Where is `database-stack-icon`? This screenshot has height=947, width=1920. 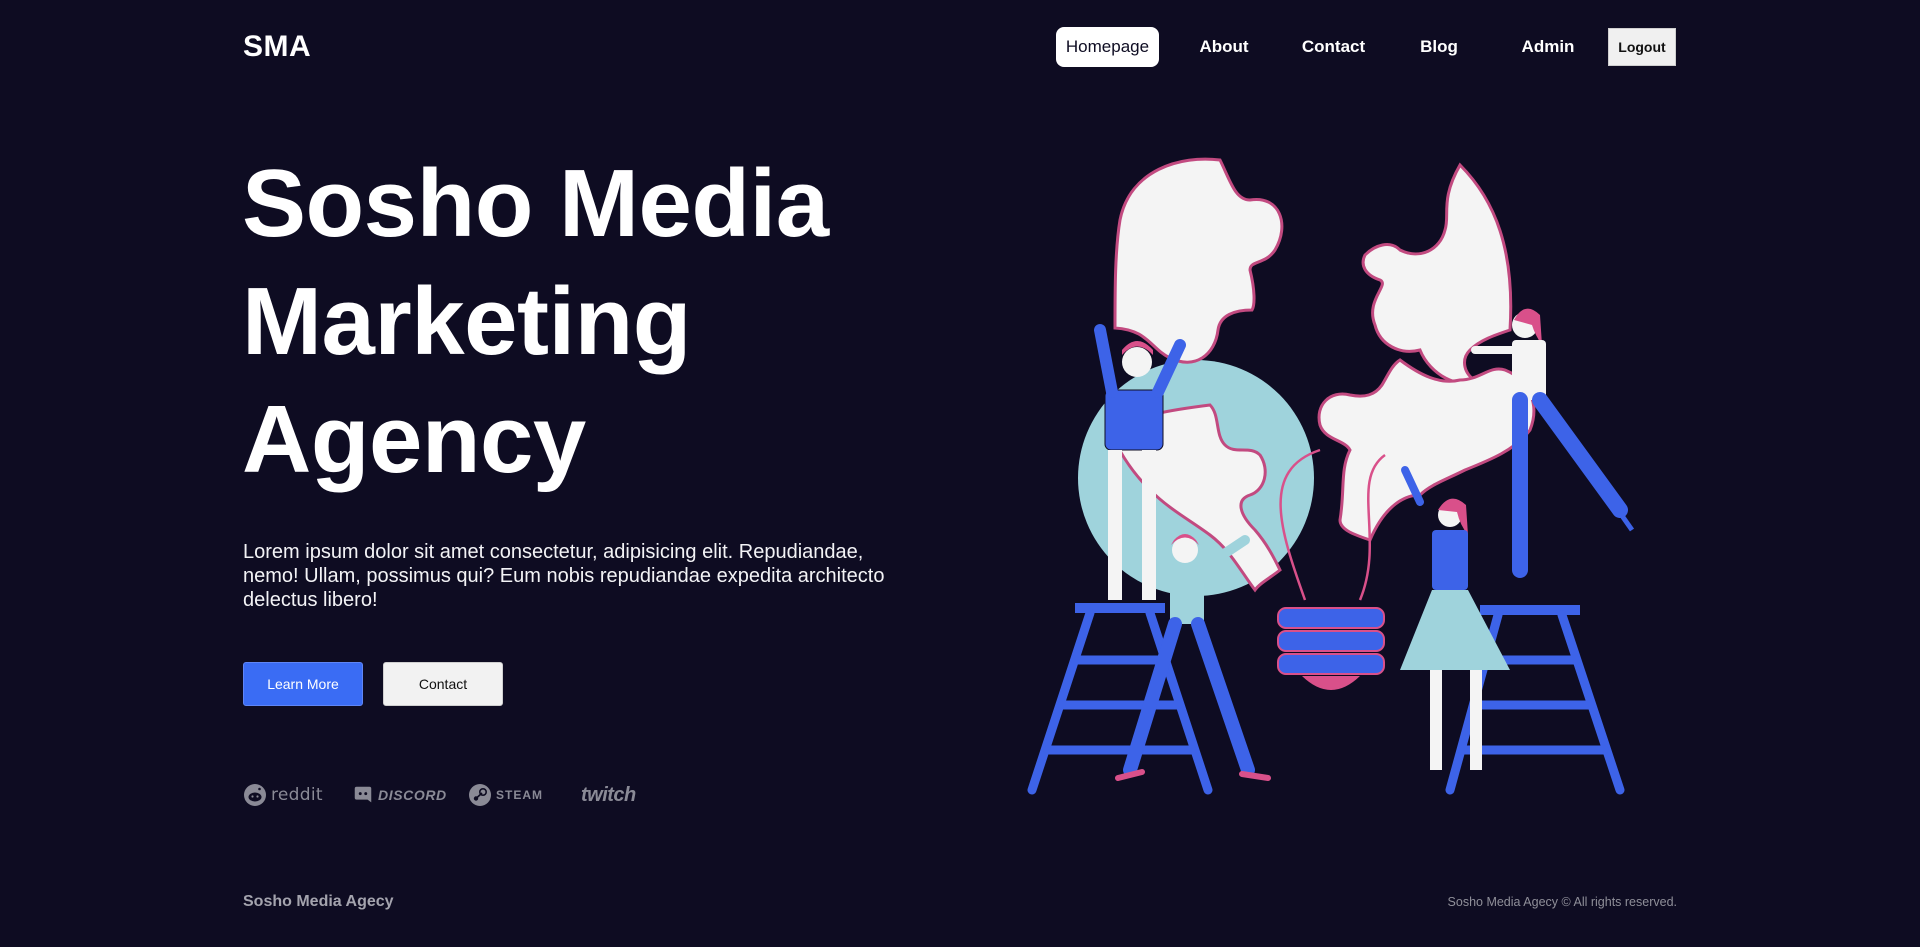
database-stack-icon is located at coordinates (1331, 648).